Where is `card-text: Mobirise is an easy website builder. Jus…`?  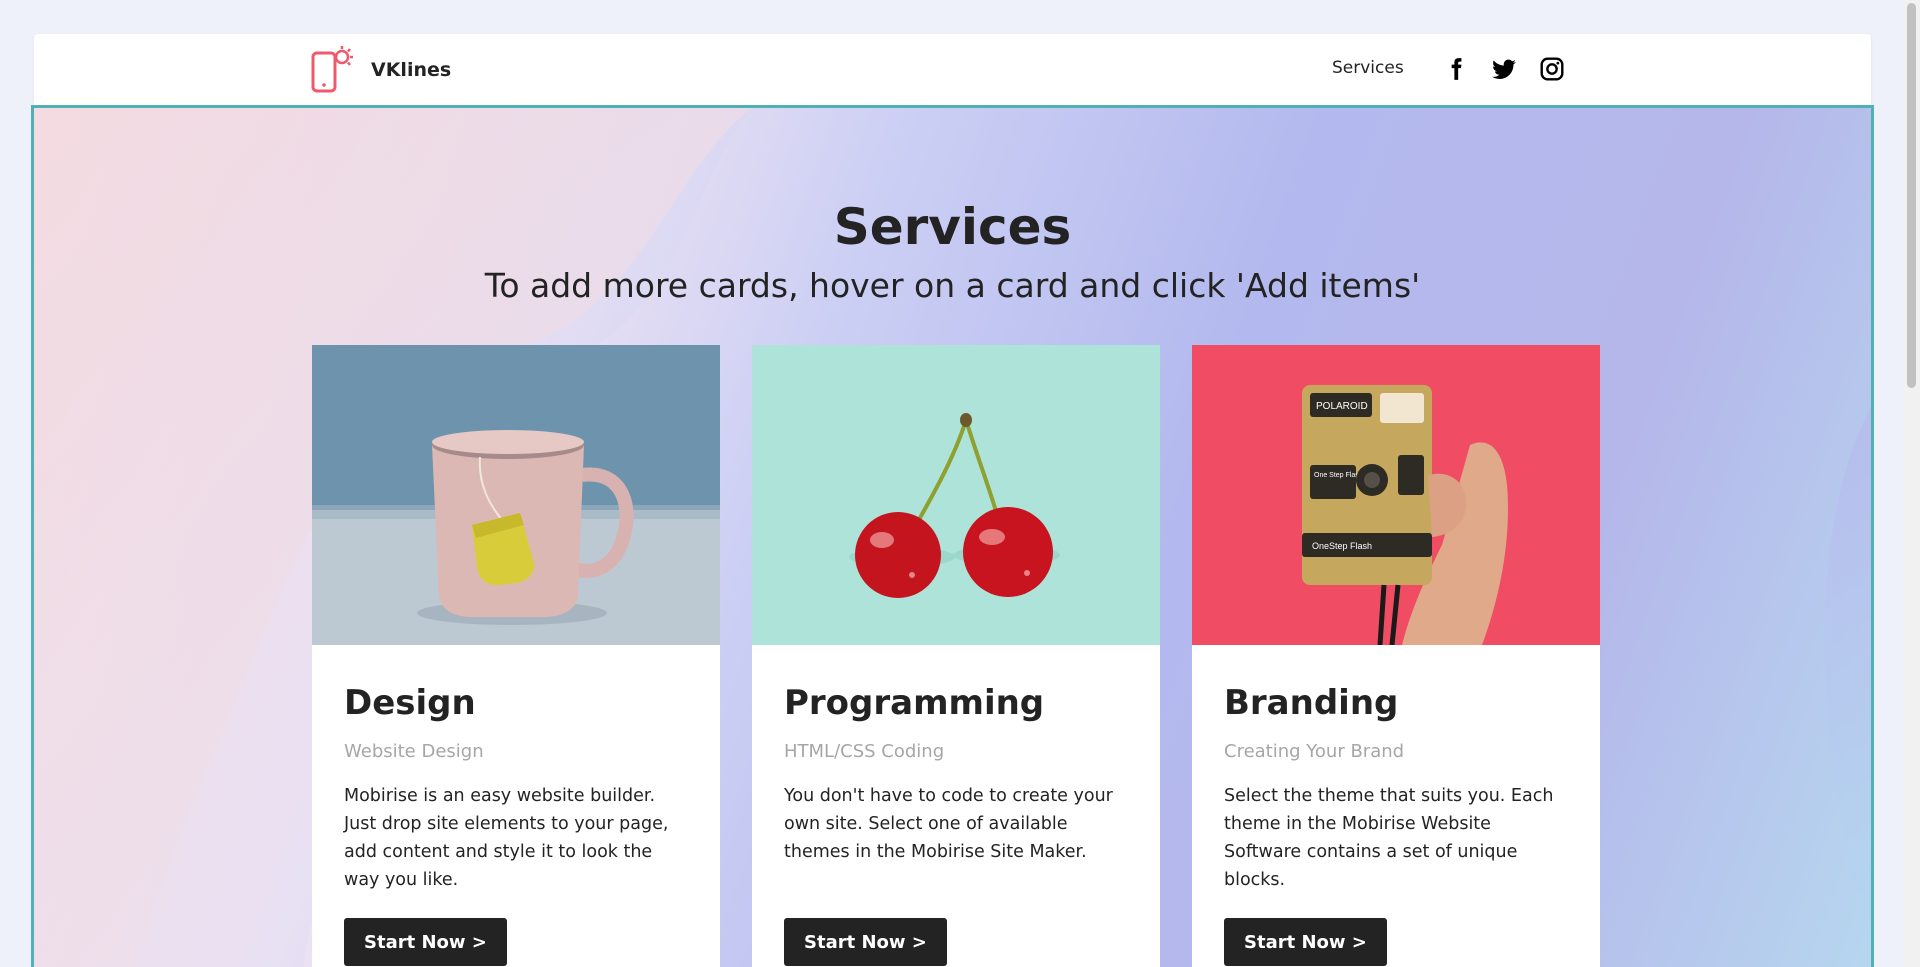 card-text: Mobirise is an easy website builder. Jus… is located at coordinates (506, 838).